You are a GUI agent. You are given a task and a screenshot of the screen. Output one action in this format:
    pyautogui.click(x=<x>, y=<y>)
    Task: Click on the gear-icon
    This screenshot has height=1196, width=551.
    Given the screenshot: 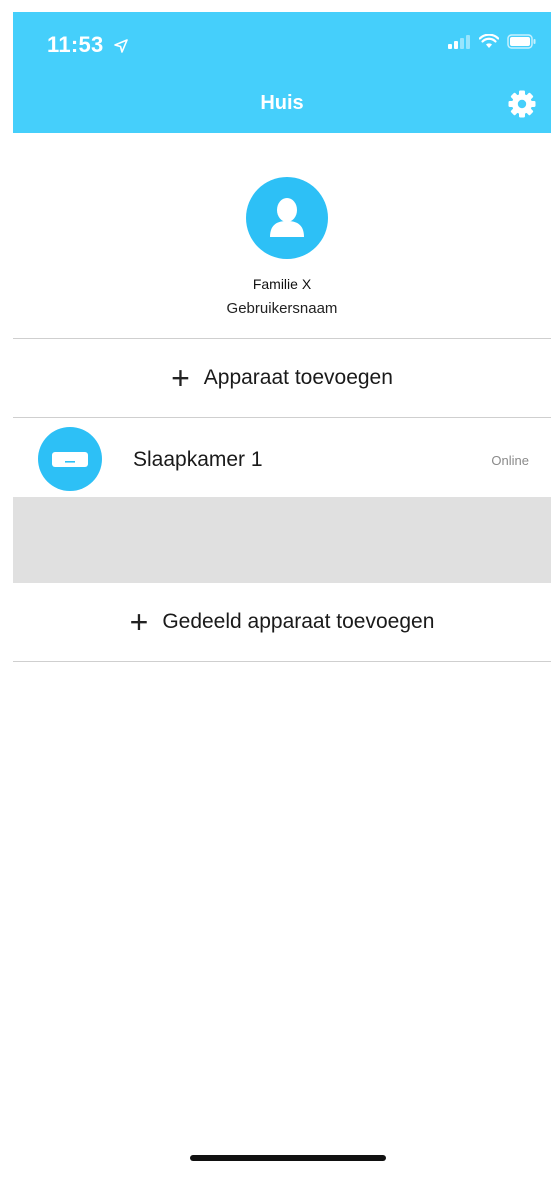 What is the action you would take?
    pyautogui.click(x=522, y=104)
    